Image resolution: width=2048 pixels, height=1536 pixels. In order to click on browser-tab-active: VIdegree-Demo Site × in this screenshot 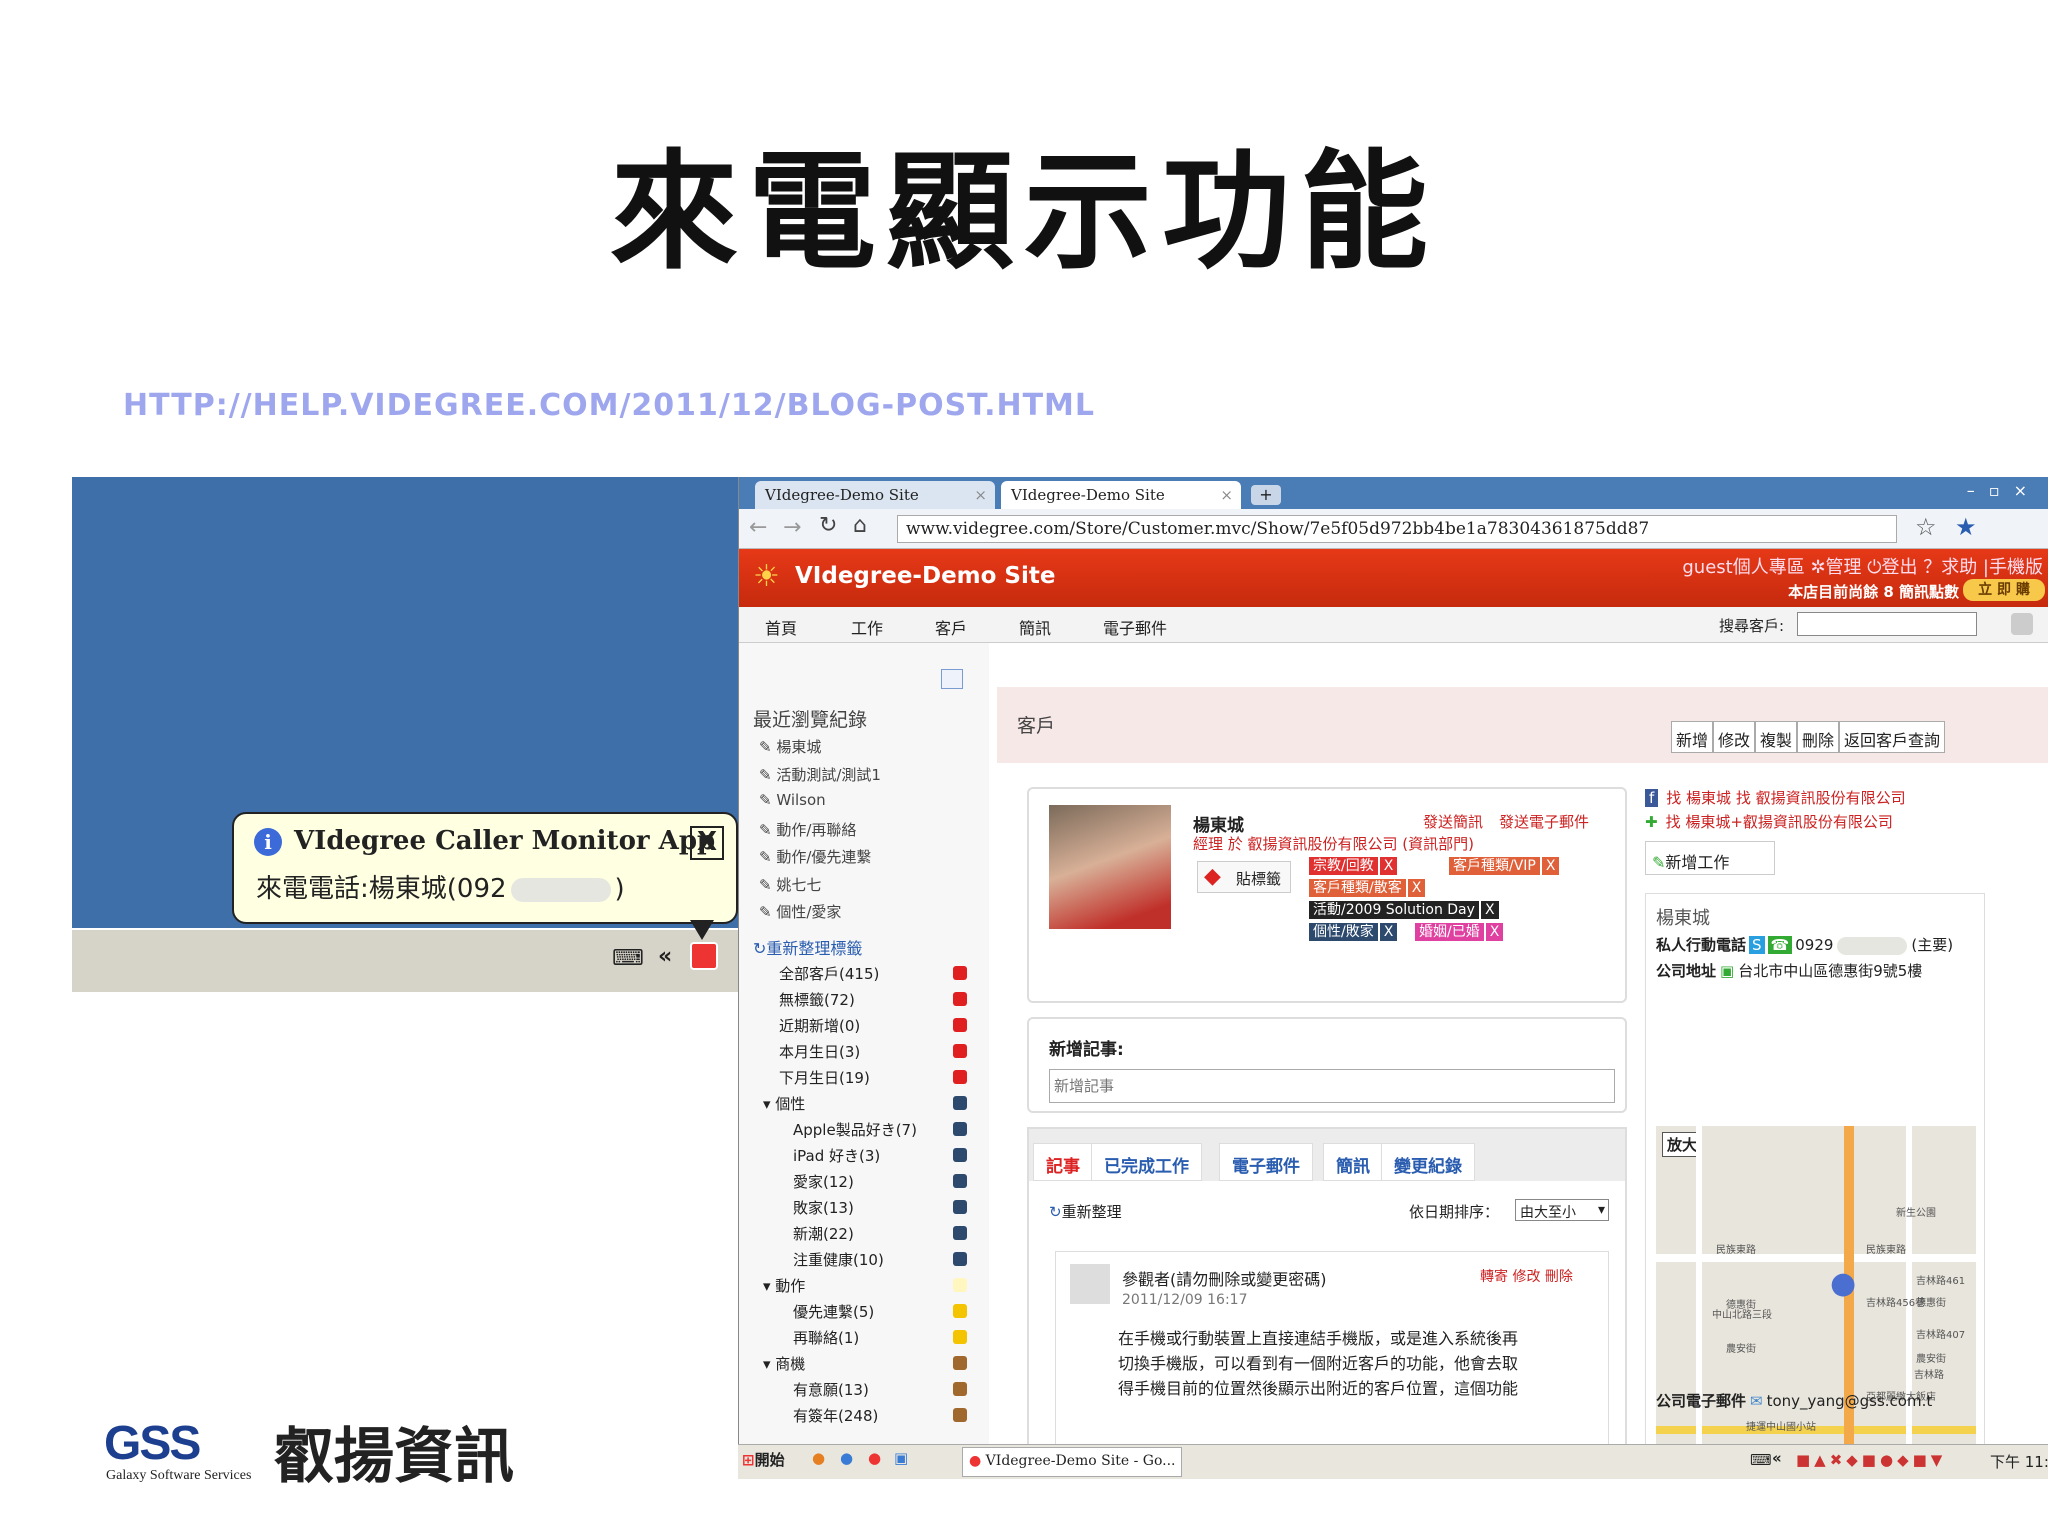, I will do `click(1121, 495)`.